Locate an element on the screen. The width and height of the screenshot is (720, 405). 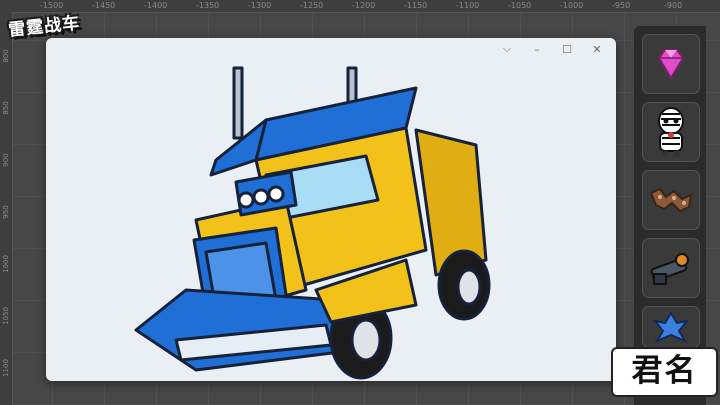
chevron-down-icon: ⌵ is located at coordinates (507, 49).